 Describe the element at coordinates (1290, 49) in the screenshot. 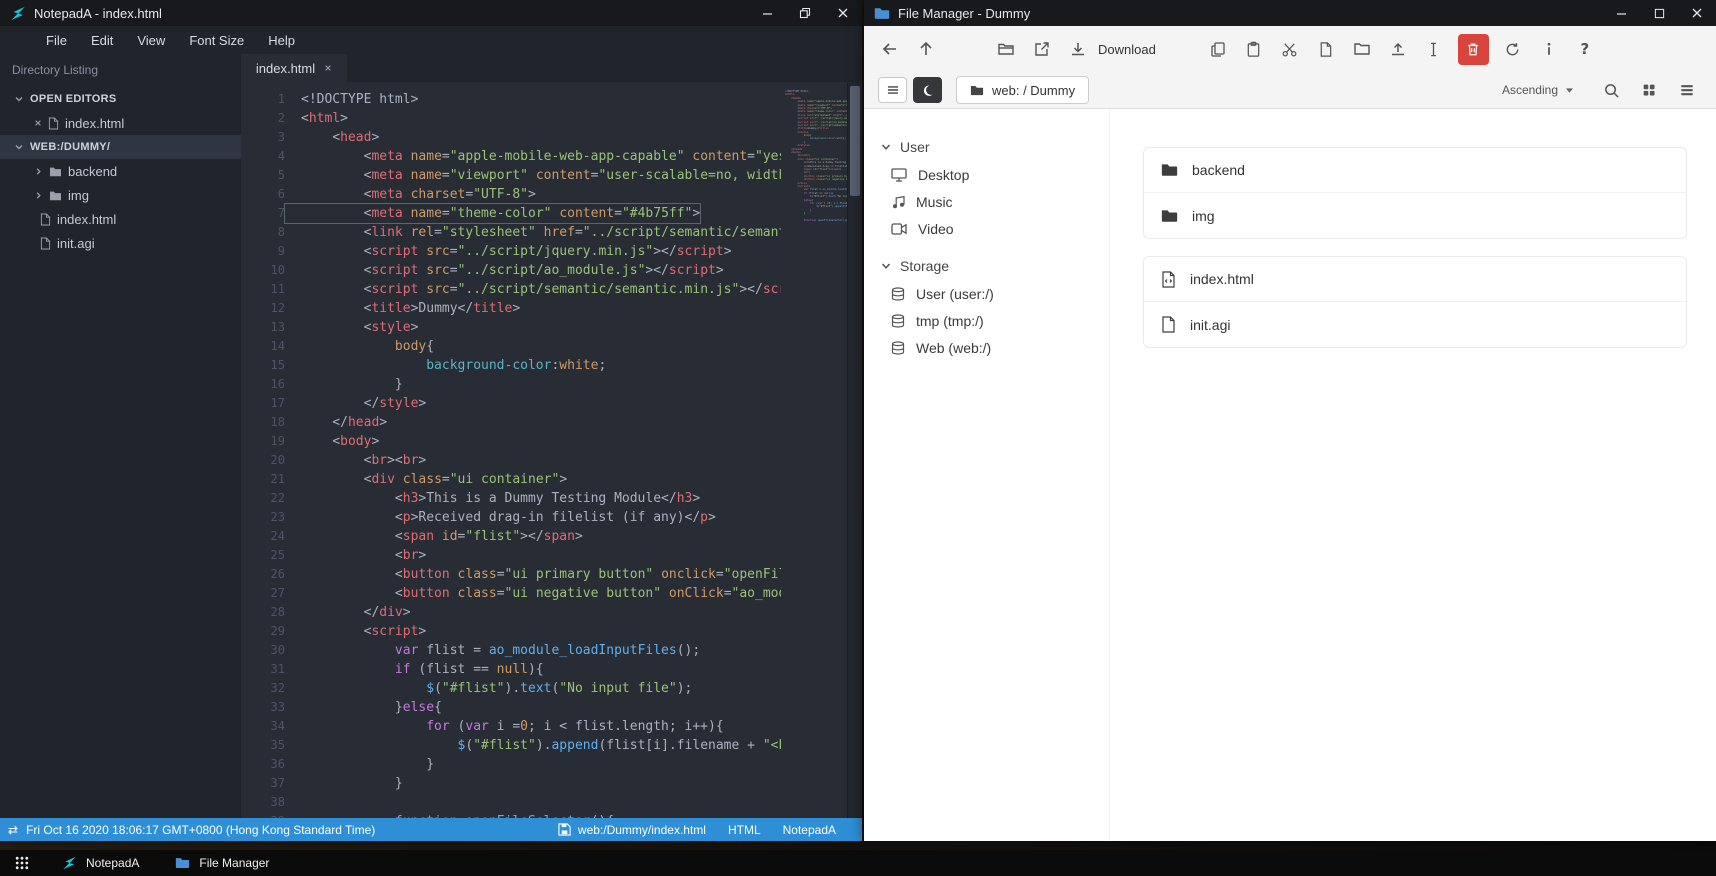

I see `cut-button` at that location.